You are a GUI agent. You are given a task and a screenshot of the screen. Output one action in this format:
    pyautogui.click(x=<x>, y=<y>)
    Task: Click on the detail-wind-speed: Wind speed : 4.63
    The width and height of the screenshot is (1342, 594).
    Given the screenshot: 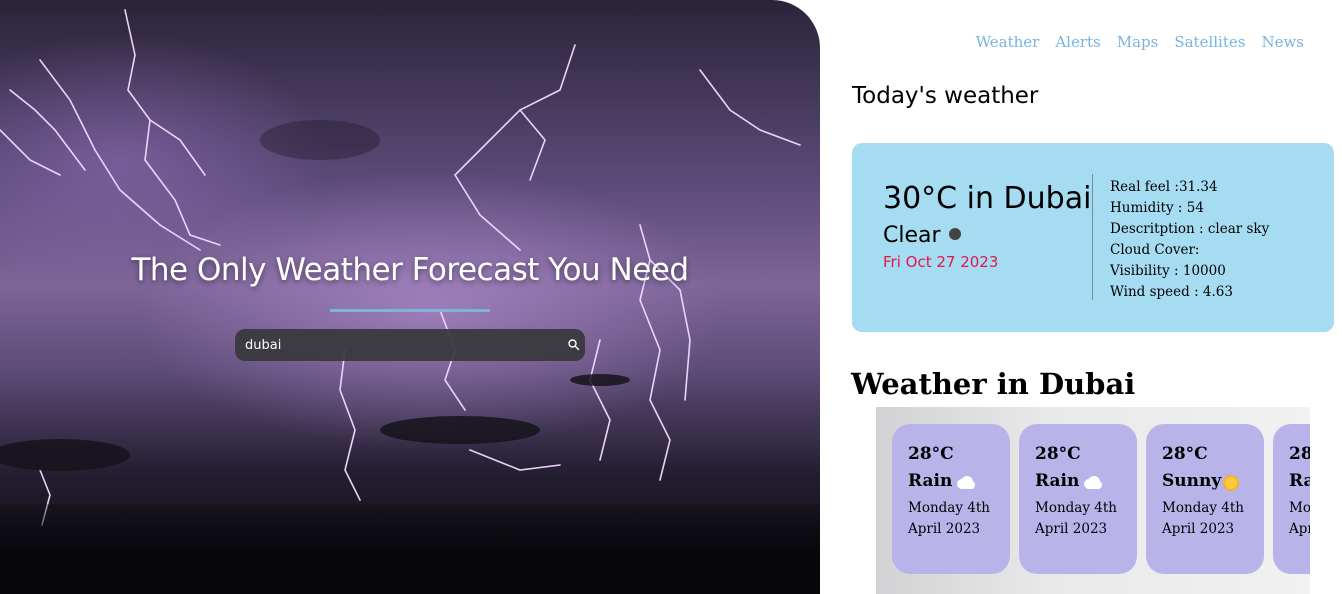 What is the action you would take?
    pyautogui.click(x=1171, y=292)
    